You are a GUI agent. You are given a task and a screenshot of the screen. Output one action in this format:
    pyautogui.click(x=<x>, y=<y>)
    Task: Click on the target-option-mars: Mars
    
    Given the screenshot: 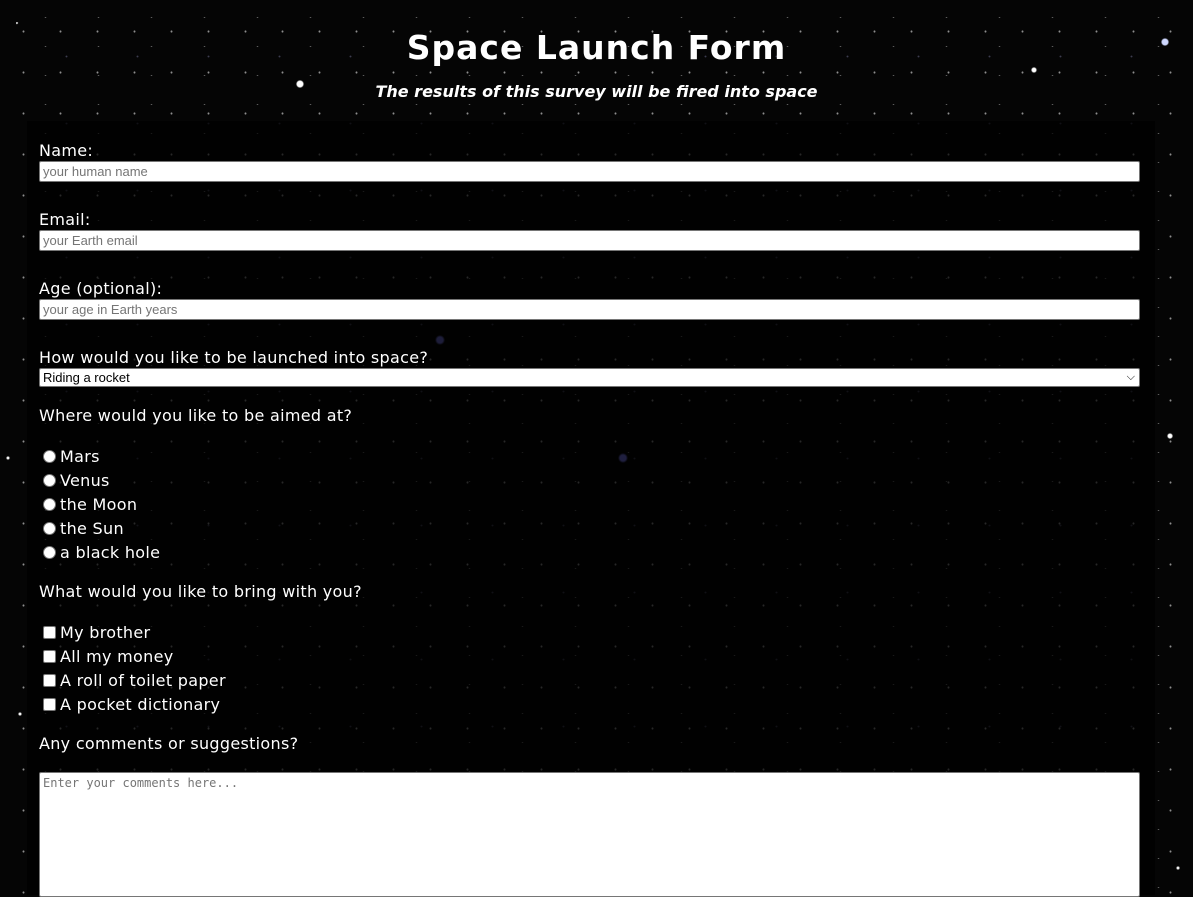 What is the action you would take?
    pyautogui.click(x=99, y=456)
    